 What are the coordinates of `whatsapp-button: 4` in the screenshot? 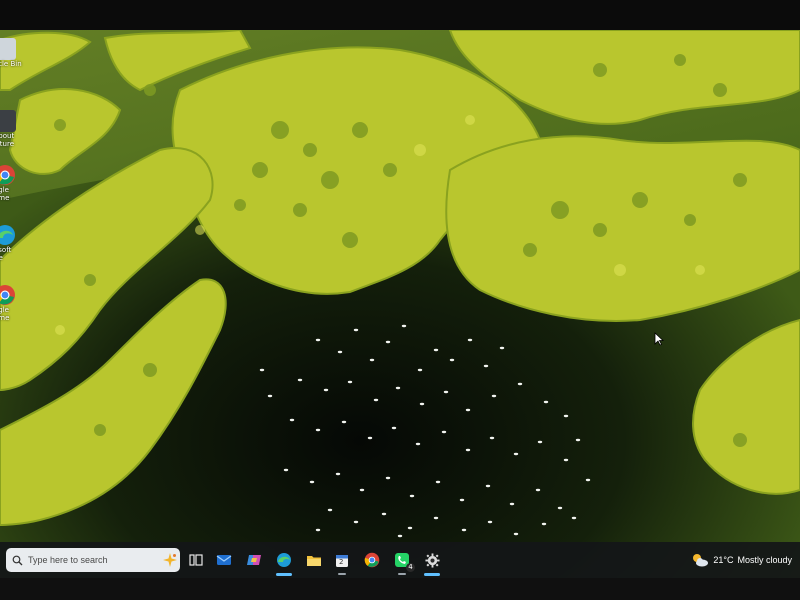 It's located at (402, 561).